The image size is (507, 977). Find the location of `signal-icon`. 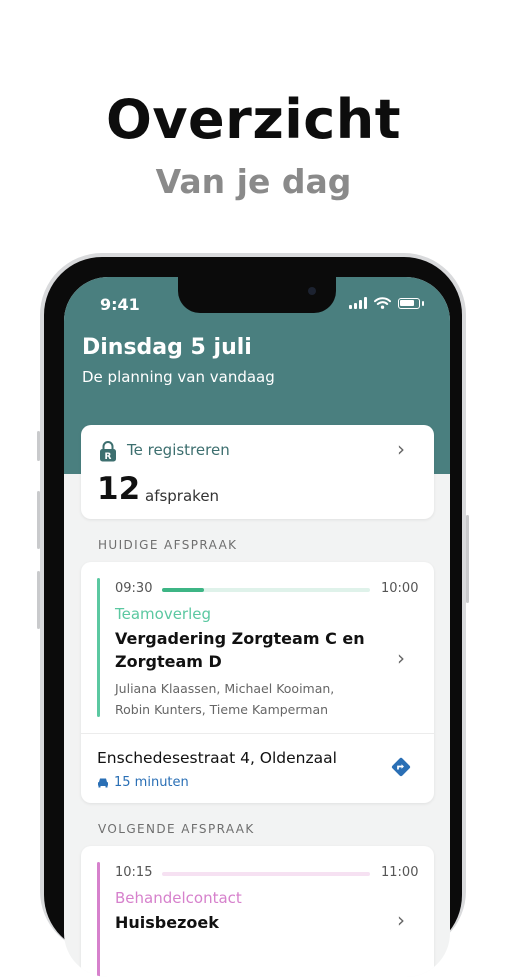

signal-icon is located at coordinates (358, 303).